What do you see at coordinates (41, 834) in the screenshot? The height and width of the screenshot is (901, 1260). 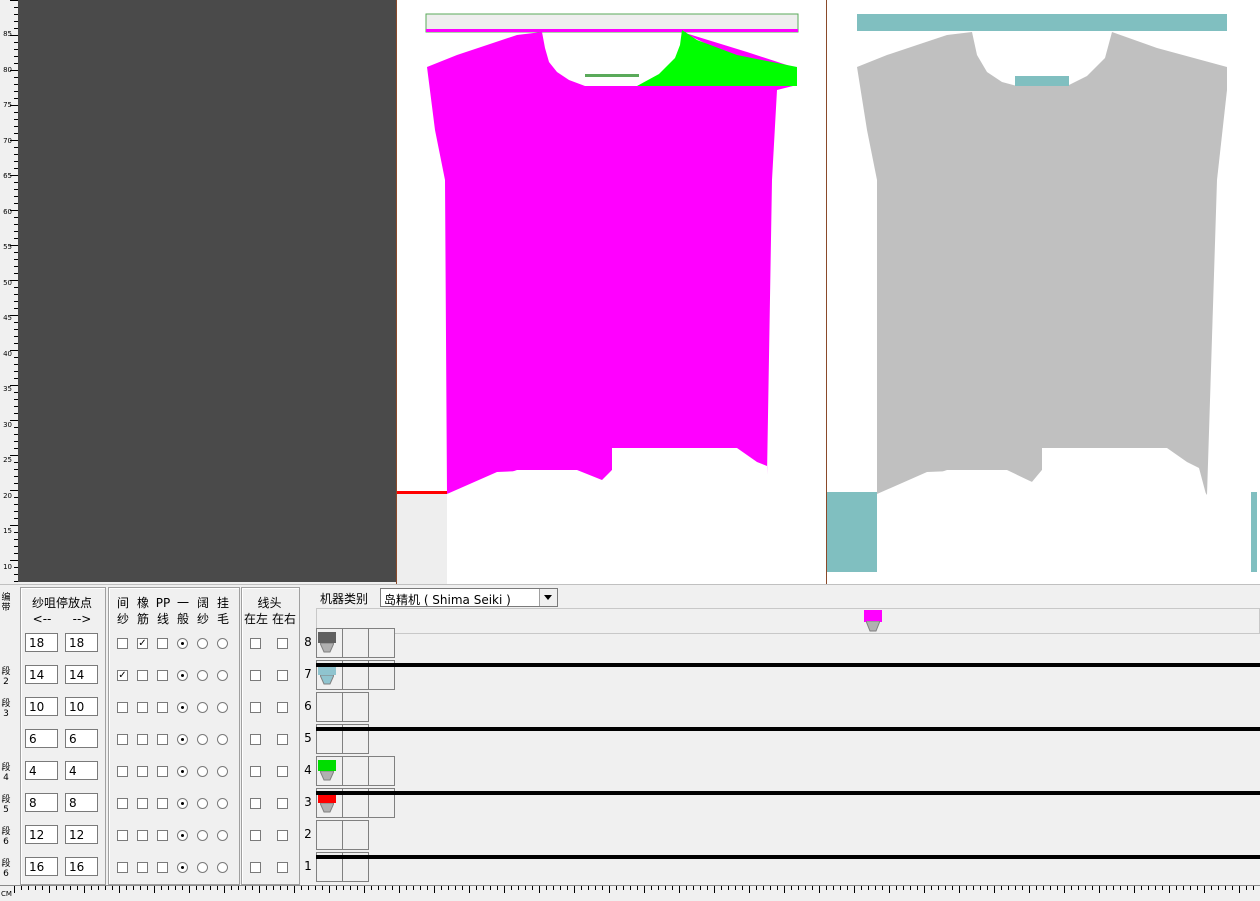 I see `yarn-stop-left-input: 12` at bounding box center [41, 834].